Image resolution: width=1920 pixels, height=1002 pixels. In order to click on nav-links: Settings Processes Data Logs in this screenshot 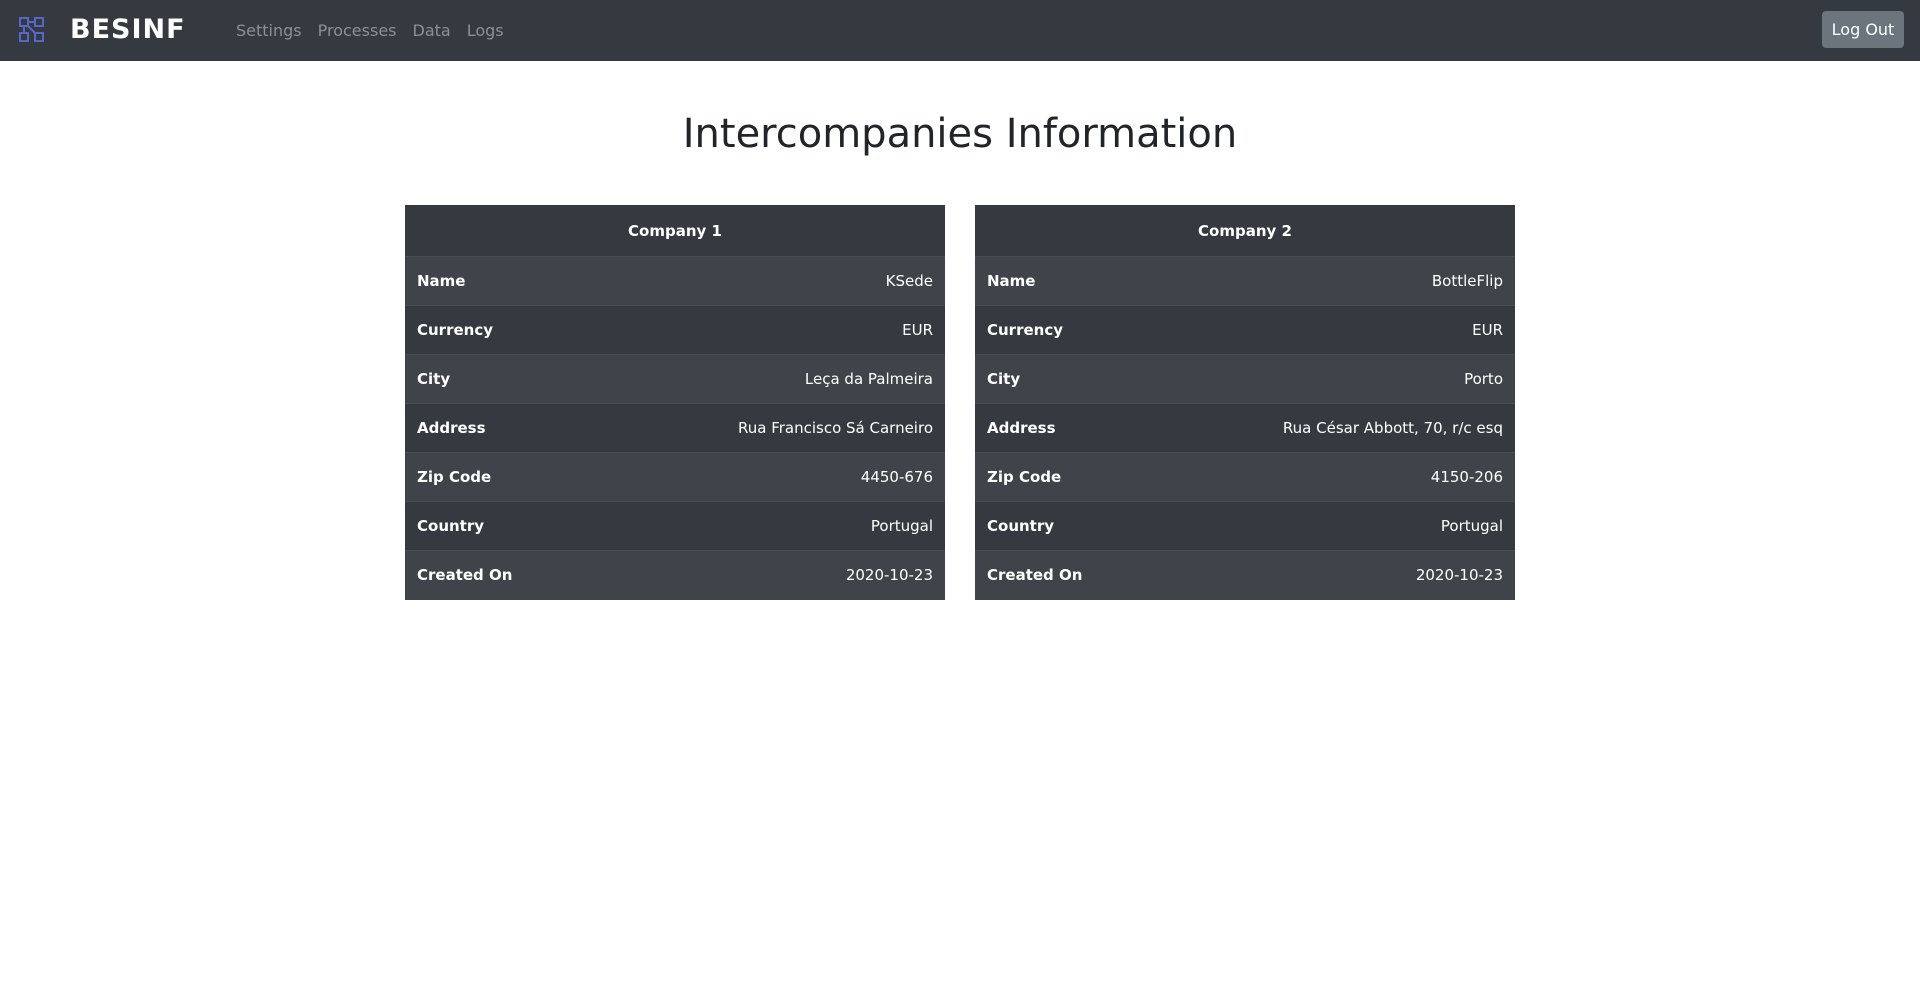, I will do `click(374, 30)`.